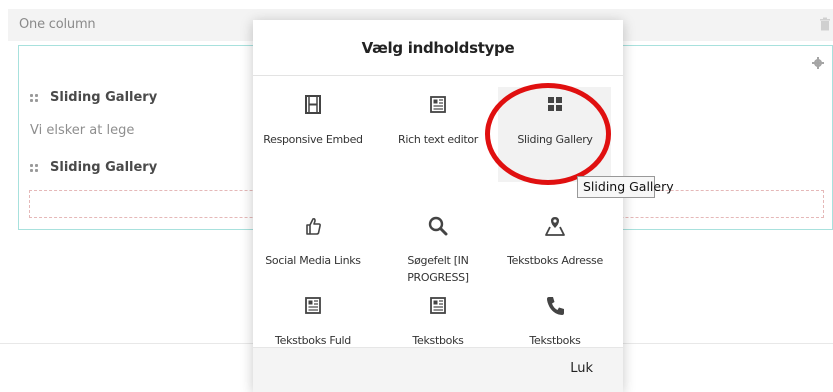 This screenshot has width=833, height=392. Describe the element at coordinates (438, 250) in the screenshot. I see `type-soegefelt: Søgefelt [IN PROGRESS]` at that location.